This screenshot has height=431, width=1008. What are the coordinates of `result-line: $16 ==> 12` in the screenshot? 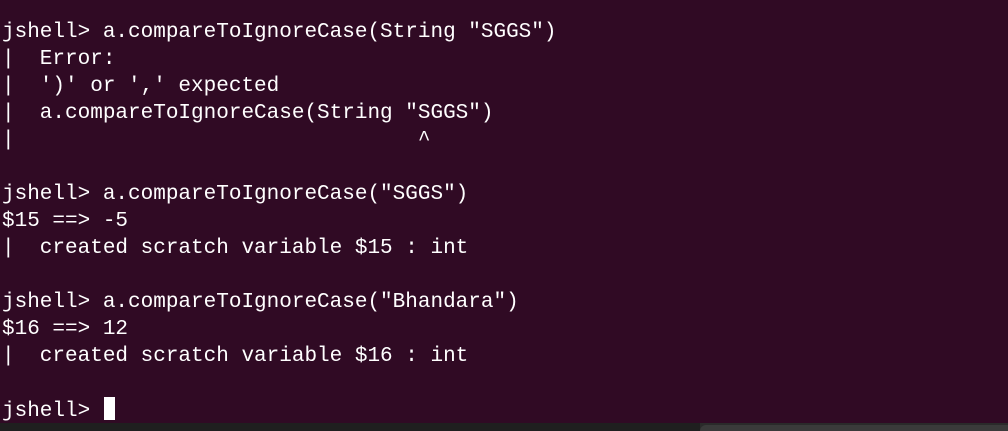 It's located at (65, 329).